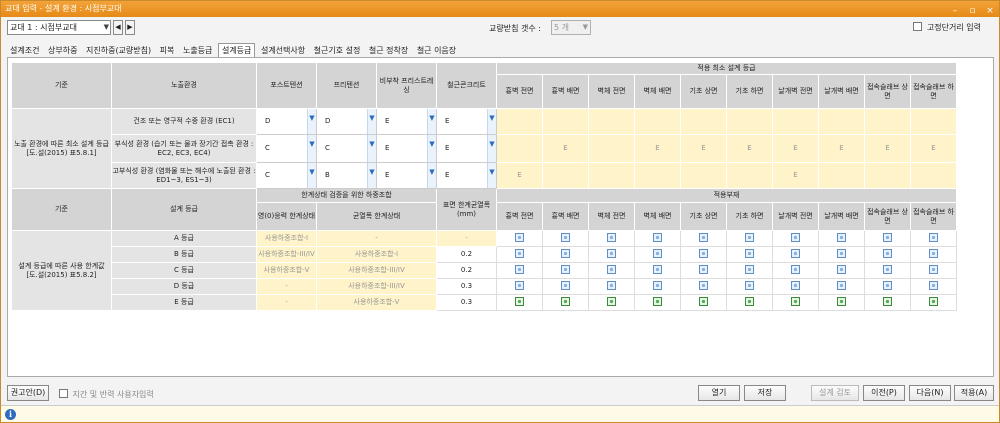 The width and height of the screenshot is (1000, 423). I want to click on bearing-count-select: 5 개 ▼, so click(571, 27).